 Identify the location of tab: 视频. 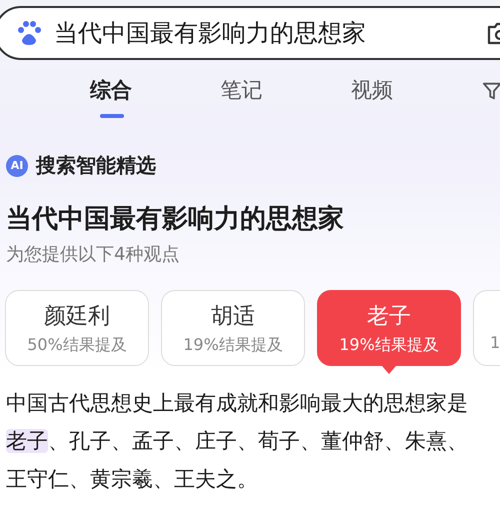
(416, 90).